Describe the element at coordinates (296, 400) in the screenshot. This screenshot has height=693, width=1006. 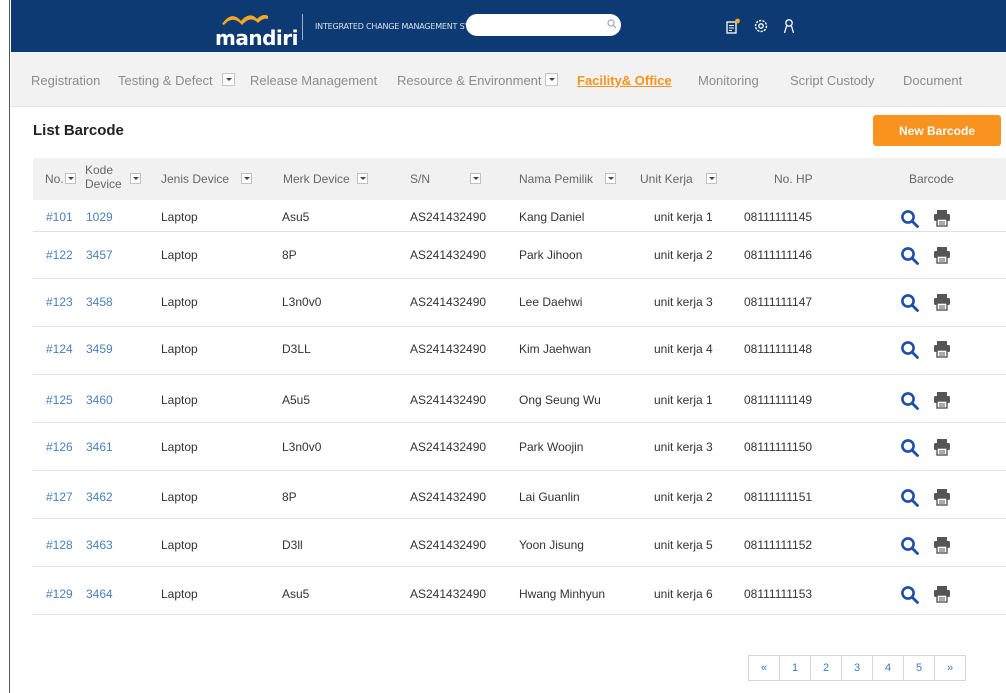
I see `cell-merk-device: A5u5` at that location.